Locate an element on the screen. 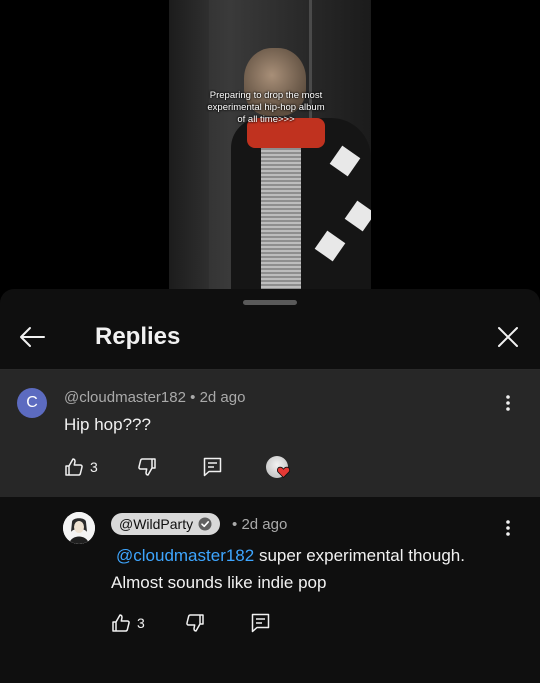  drag-handle is located at coordinates (270, 302).